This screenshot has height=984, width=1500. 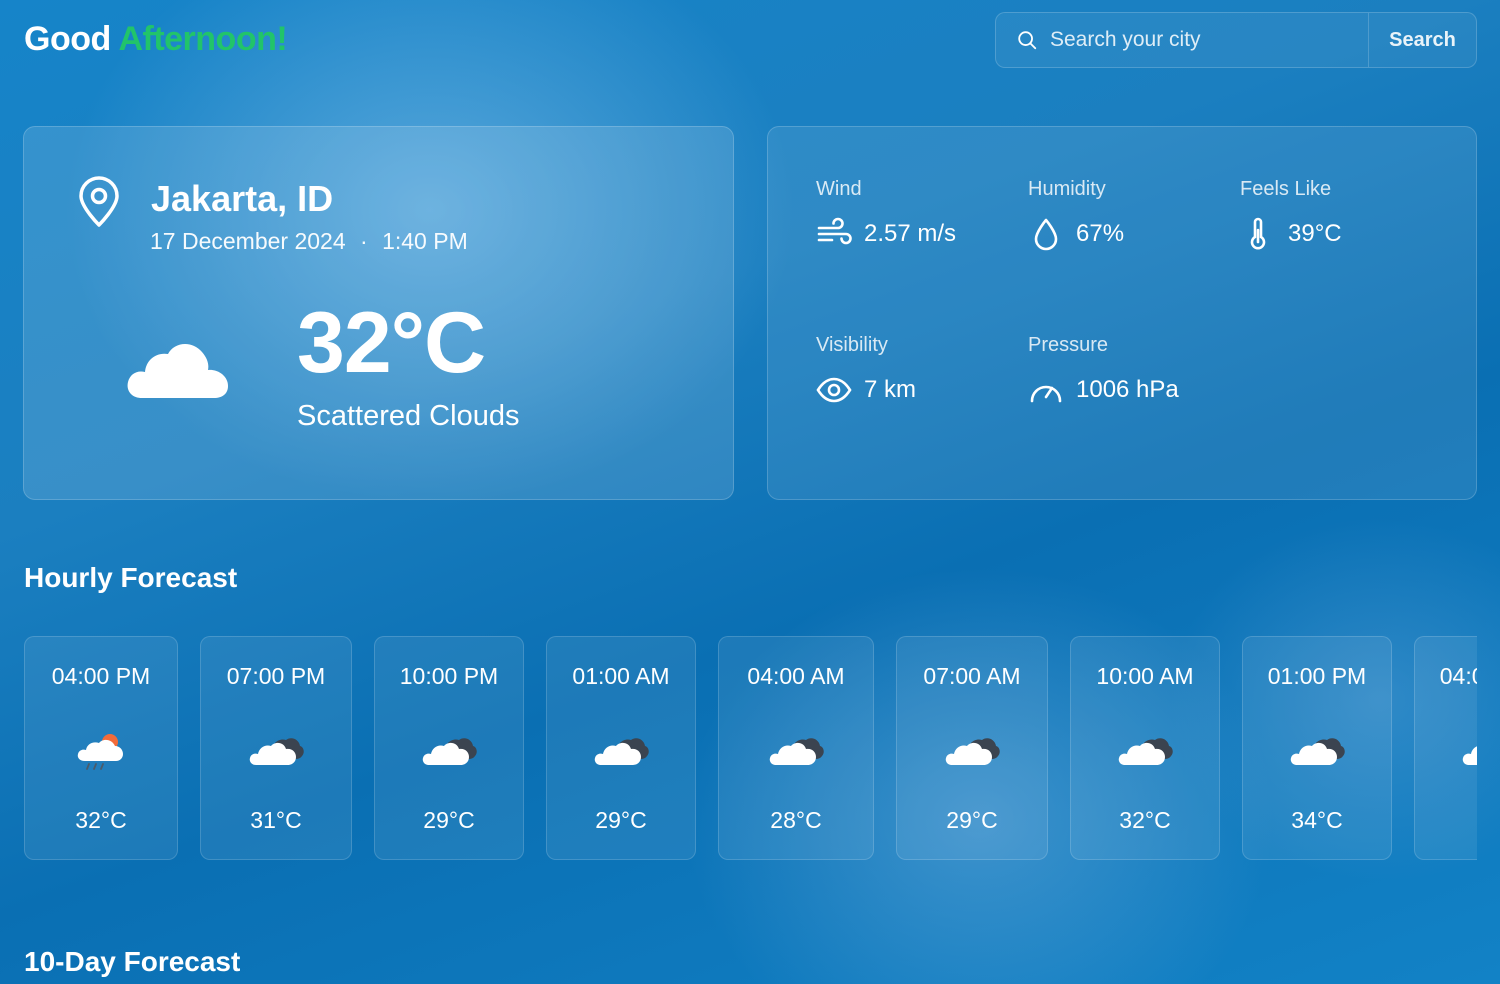 I want to click on humidity-metric: Humidity 67%, so click(x=1076, y=214).